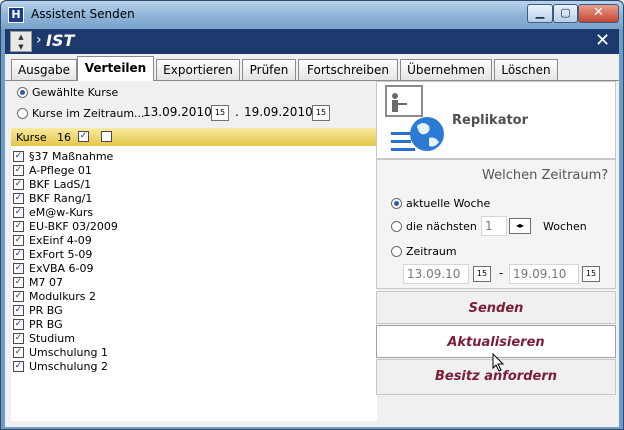 The height and width of the screenshot is (430, 624). I want to click on date-to-field: 19.09.2010, so click(278, 112).